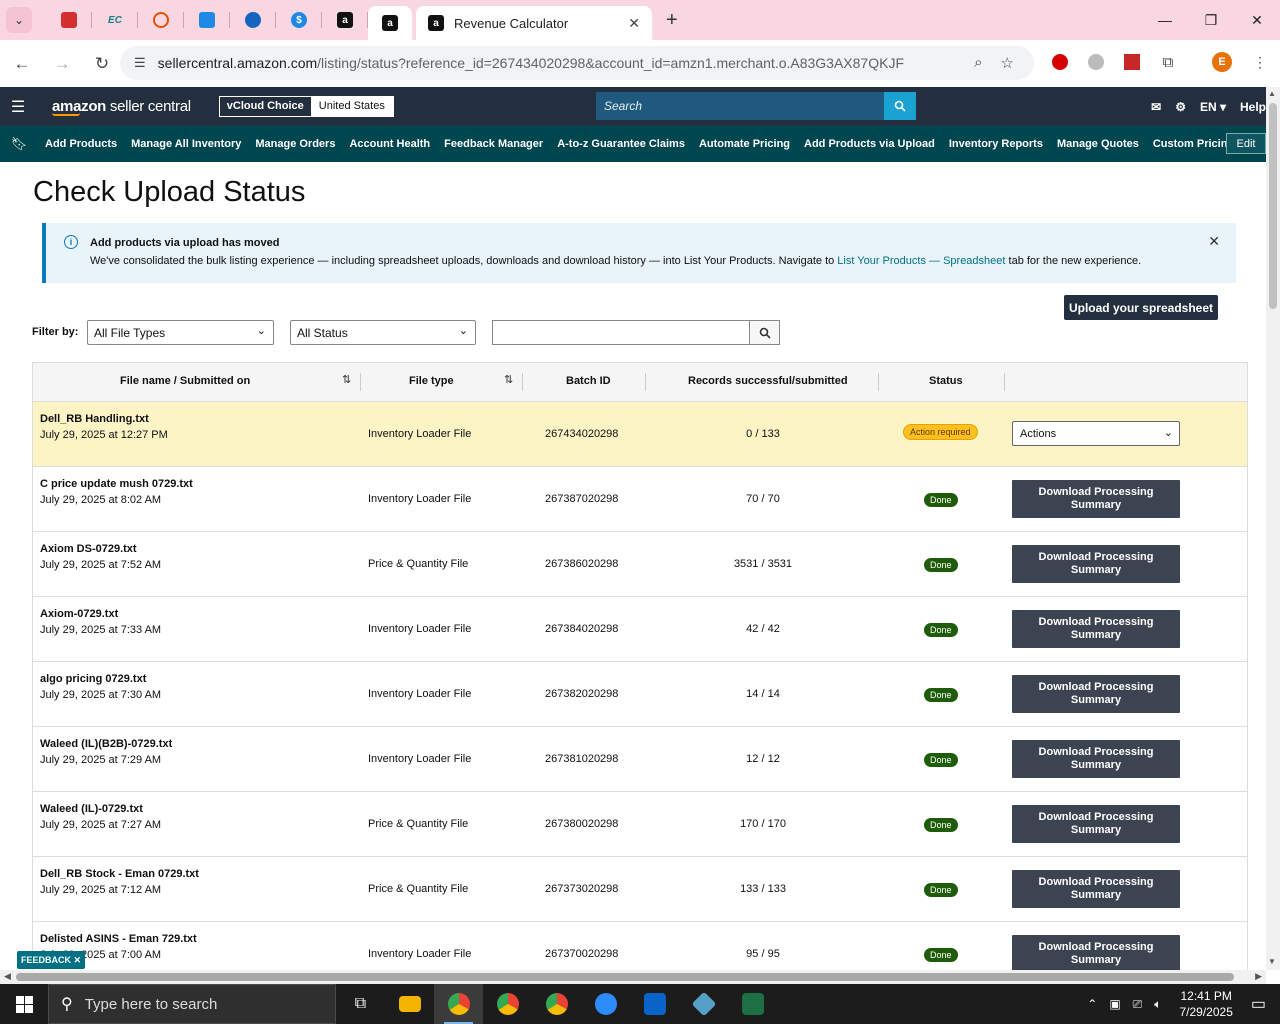 The height and width of the screenshot is (1024, 1280). What do you see at coordinates (634, 23) in the screenshot?
I see `close-tab-icon: ✕` at bounding box center [634, 23].